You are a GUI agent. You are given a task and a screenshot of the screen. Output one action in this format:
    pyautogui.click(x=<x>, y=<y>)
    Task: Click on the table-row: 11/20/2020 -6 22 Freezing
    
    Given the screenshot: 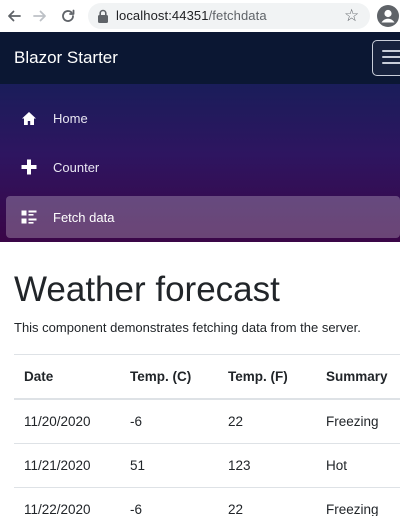 What is the action you would take?
    pyautogui.click(x=207, y=421)
    